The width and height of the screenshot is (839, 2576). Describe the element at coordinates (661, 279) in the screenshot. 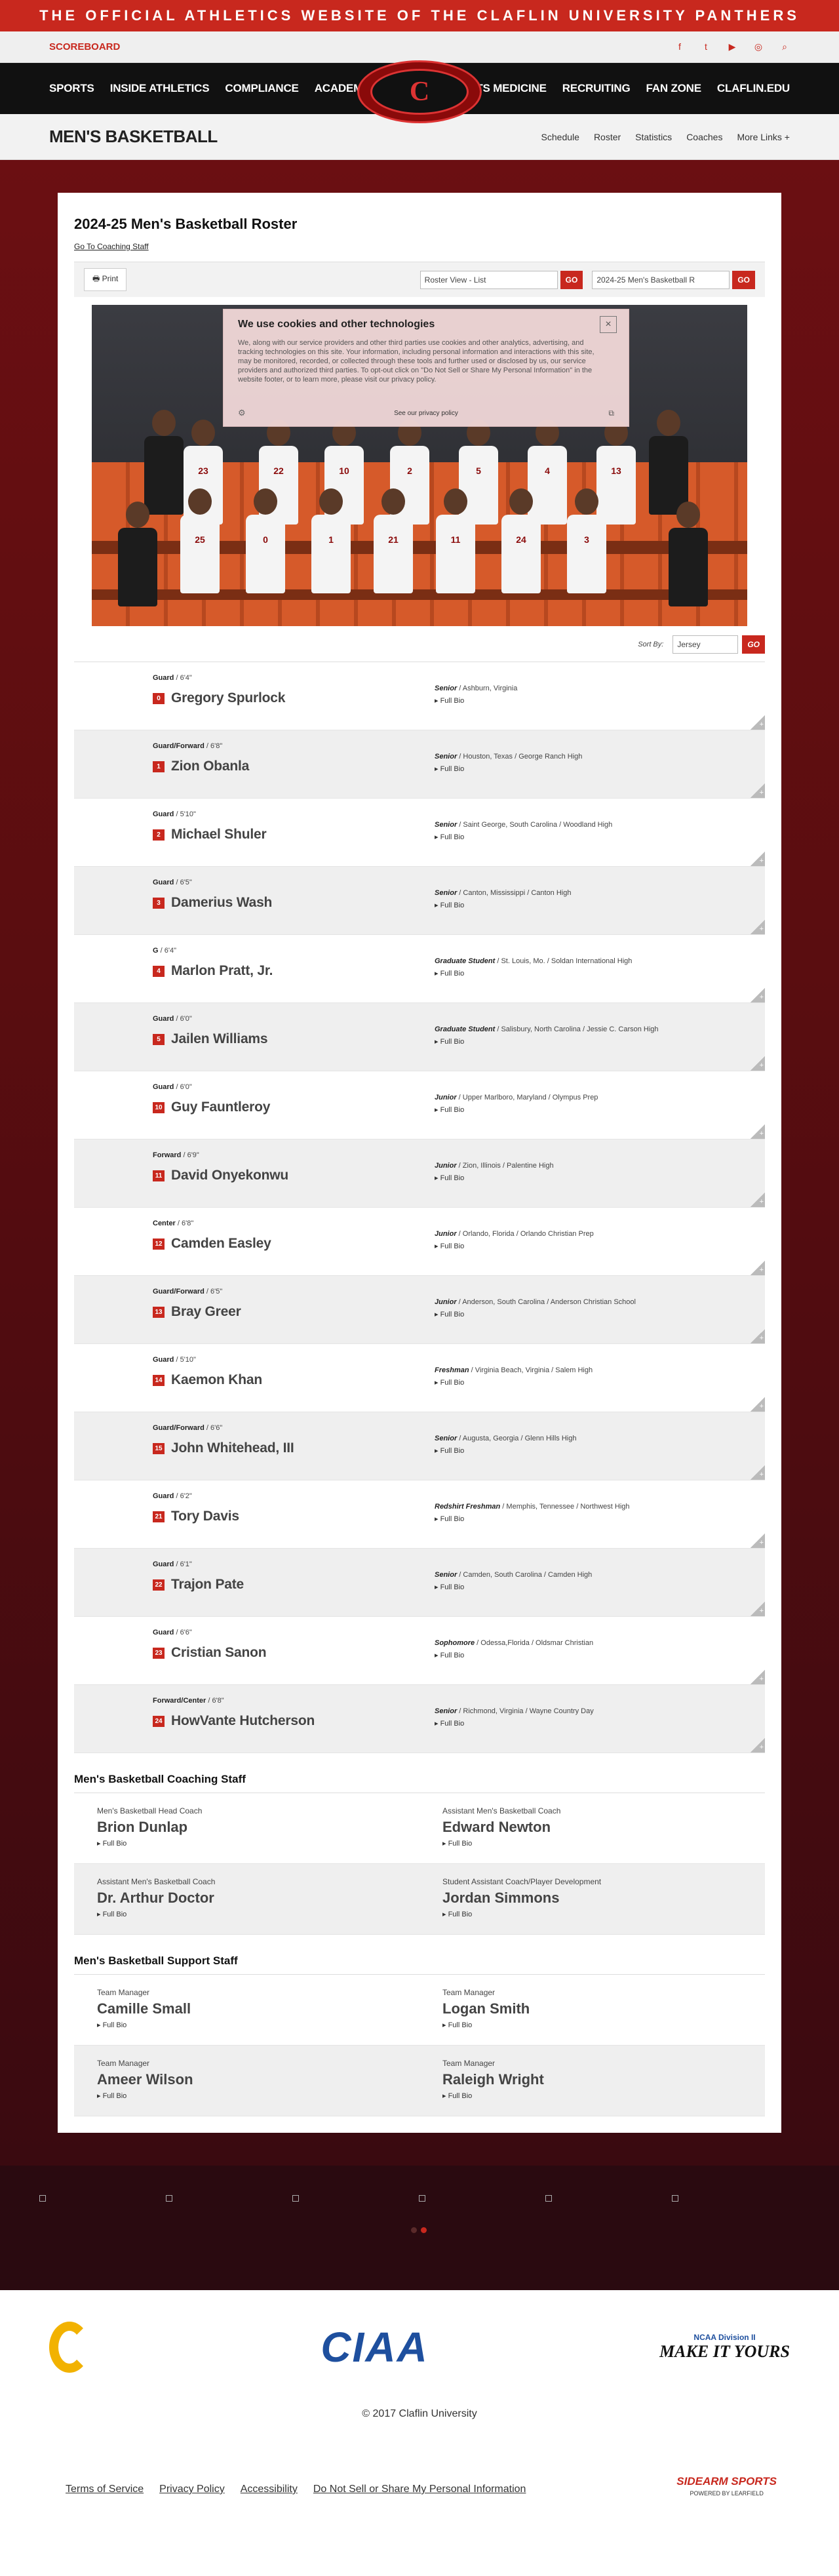

I see `season-select: 2024-25 Men's Basketball R` at that location.